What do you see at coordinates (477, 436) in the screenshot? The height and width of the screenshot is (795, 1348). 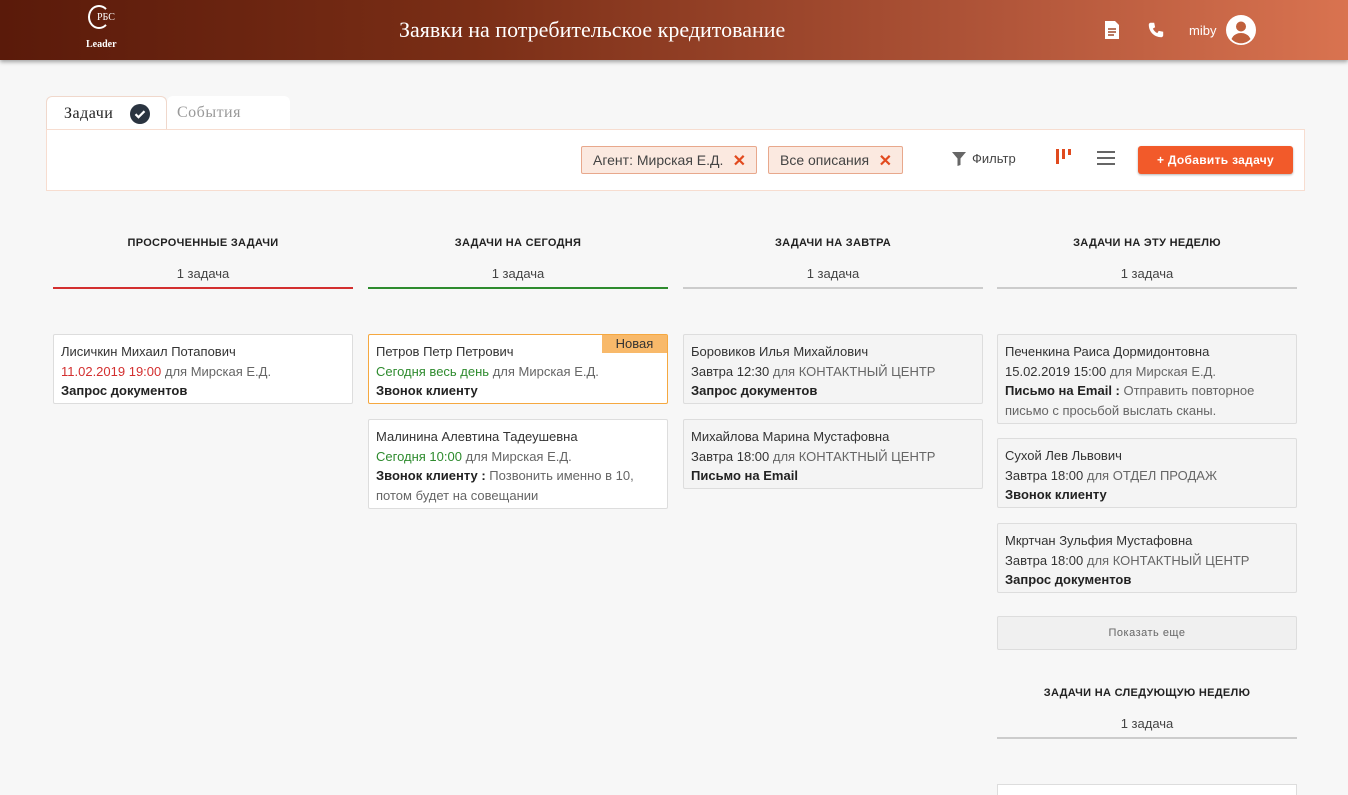 I see `client-name: Малинина Алевтина Тадеушевна` at bounding box center [477, 436].